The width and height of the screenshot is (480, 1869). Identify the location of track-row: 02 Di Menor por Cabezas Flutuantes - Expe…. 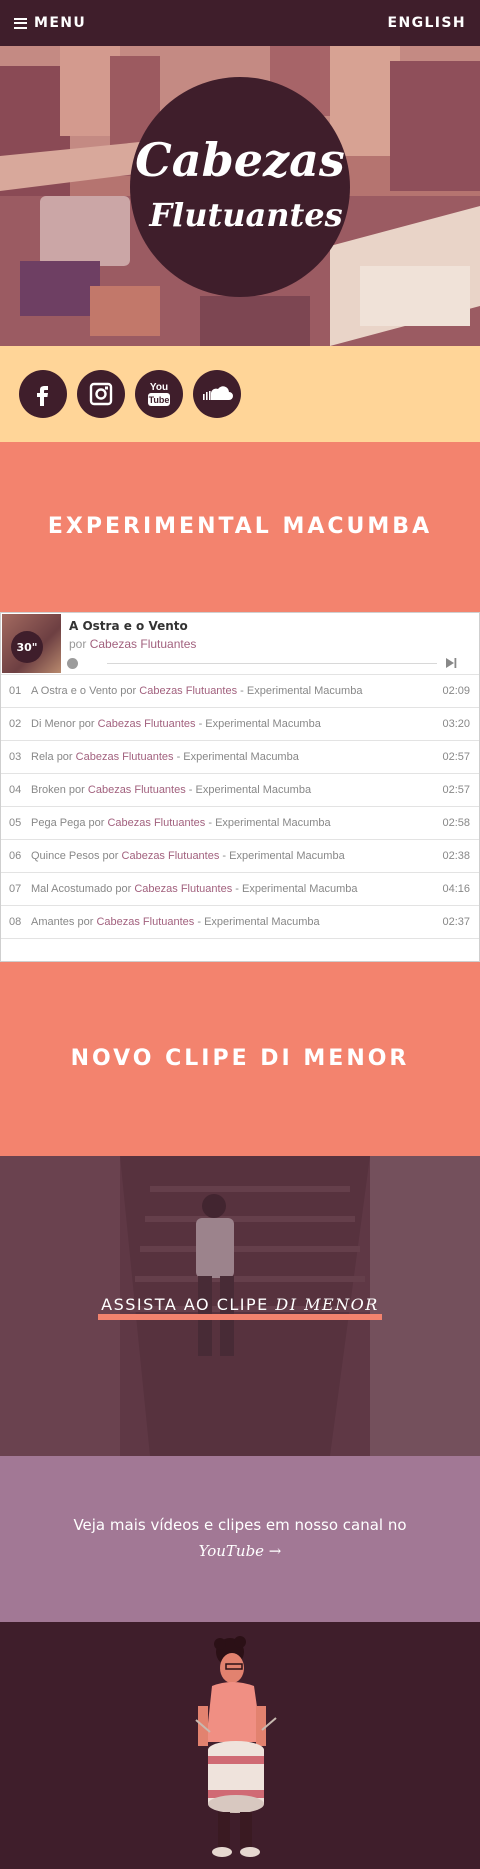
(240, 724).